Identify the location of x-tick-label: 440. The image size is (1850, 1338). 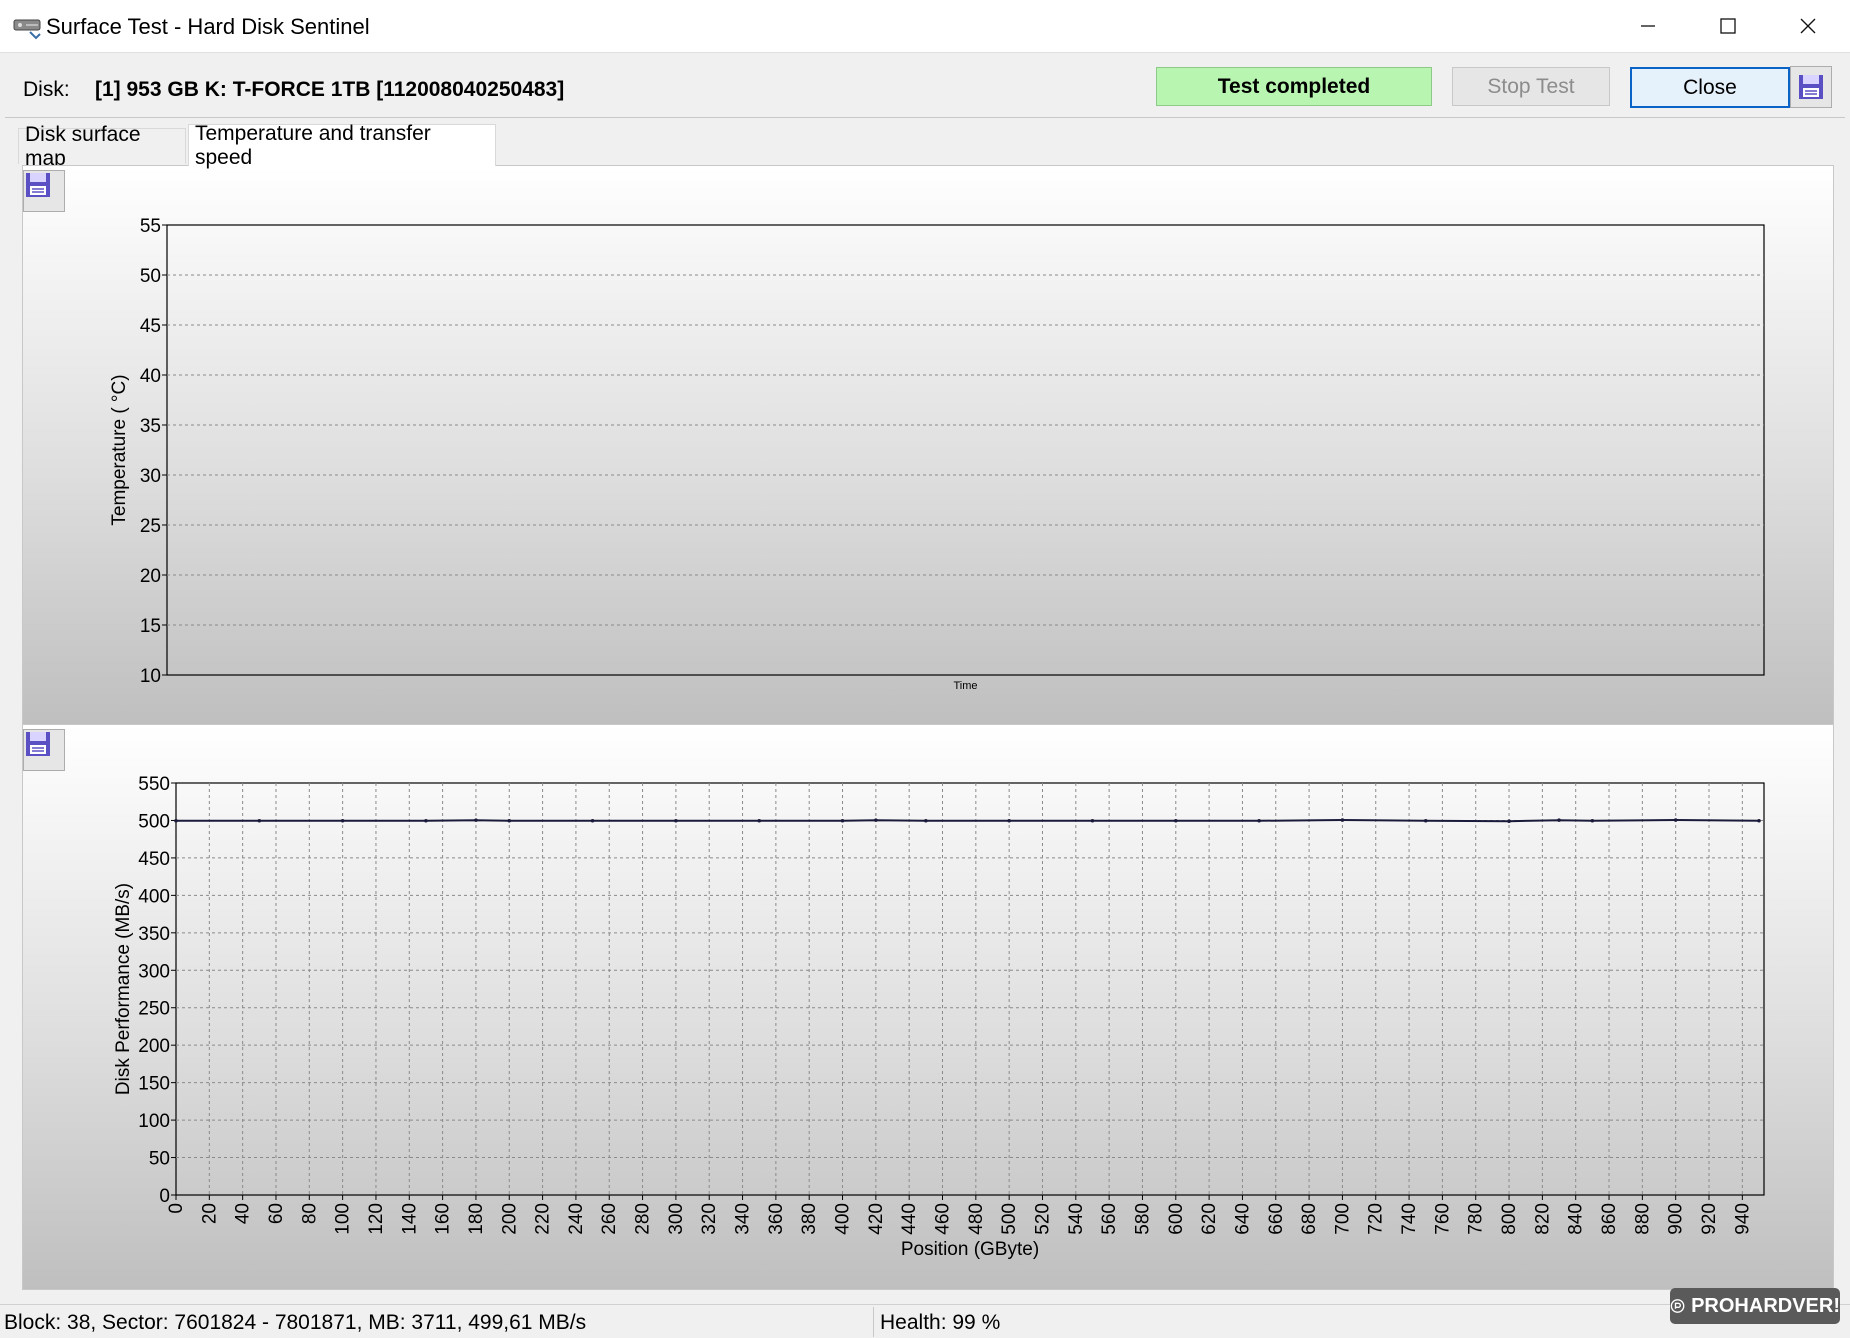
(909, 1219).